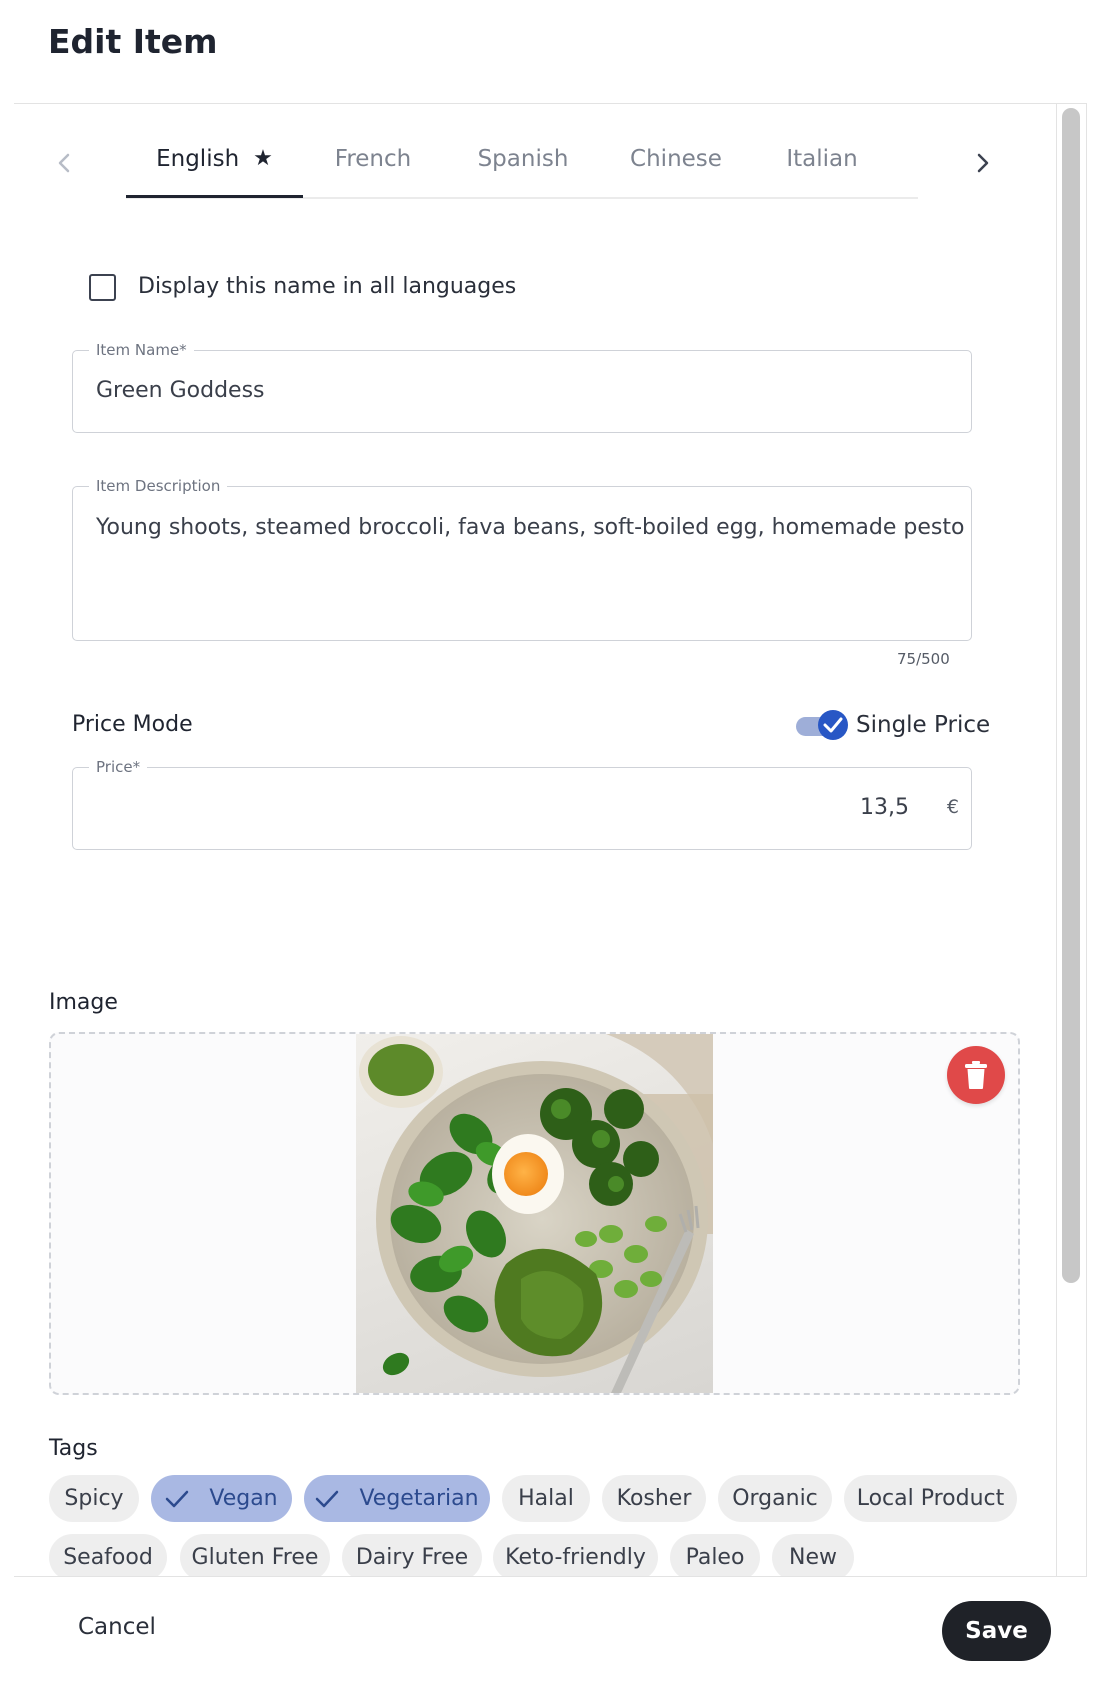  I want to click on tag-chip-dairy-free: Dairy Free, so click(412, 1557).